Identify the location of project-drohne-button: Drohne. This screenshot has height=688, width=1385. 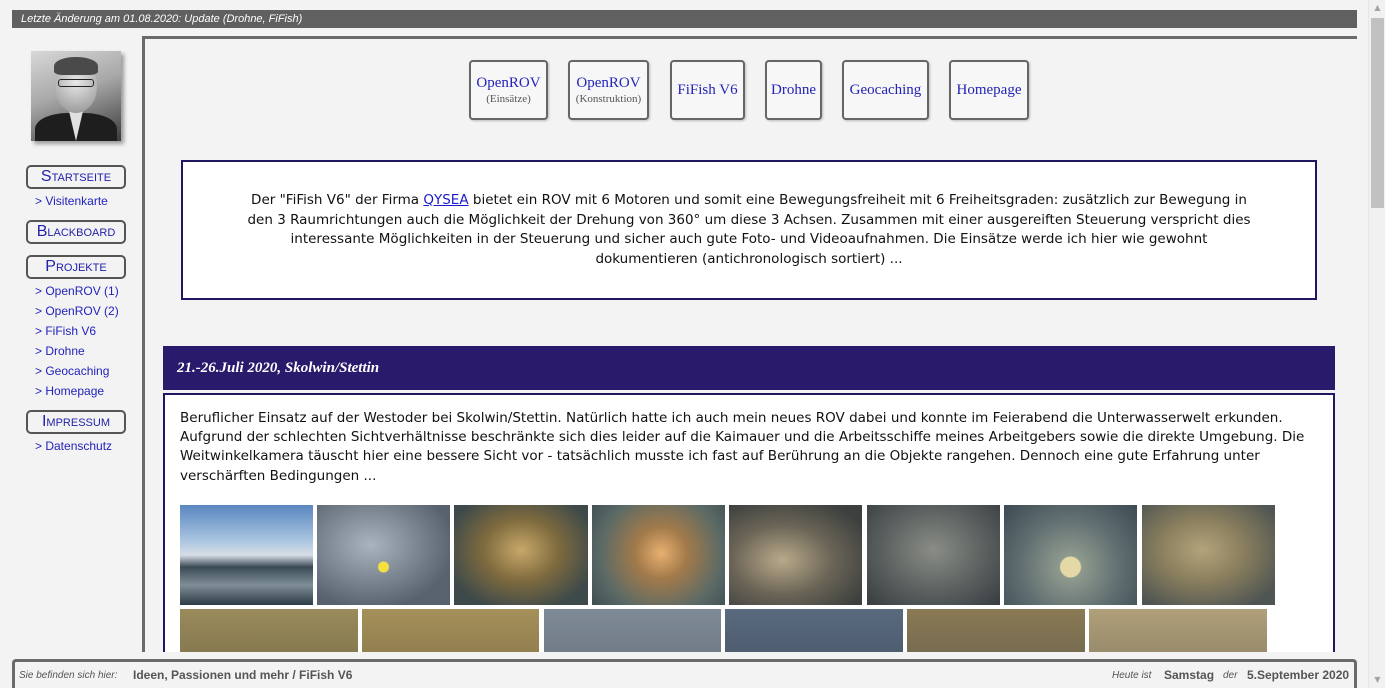
(793, 90).